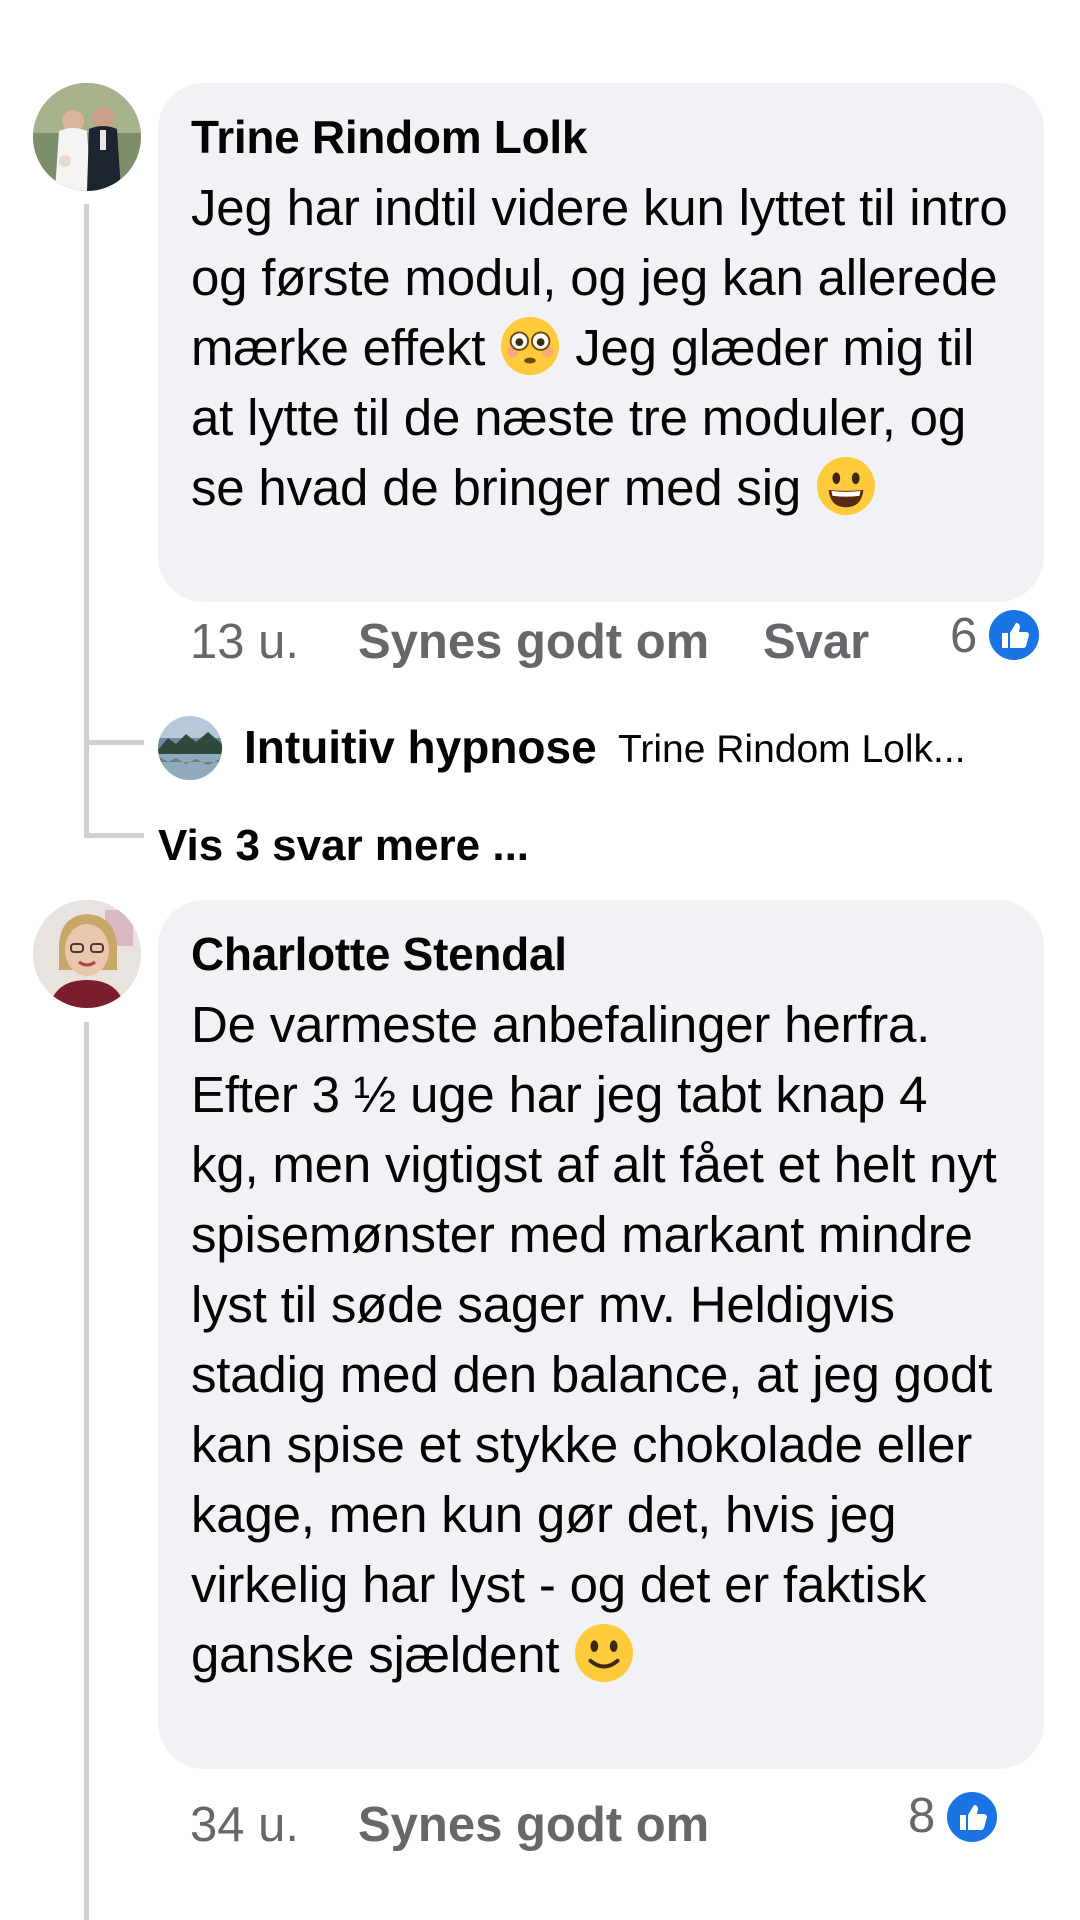 The height and width of the screenshot is (1920, 1080). What do you see at coordinates (600, 137) in the screenshot?
I see `comment-author: Trine Rindom Lolk` at bounding box center [600, 137].